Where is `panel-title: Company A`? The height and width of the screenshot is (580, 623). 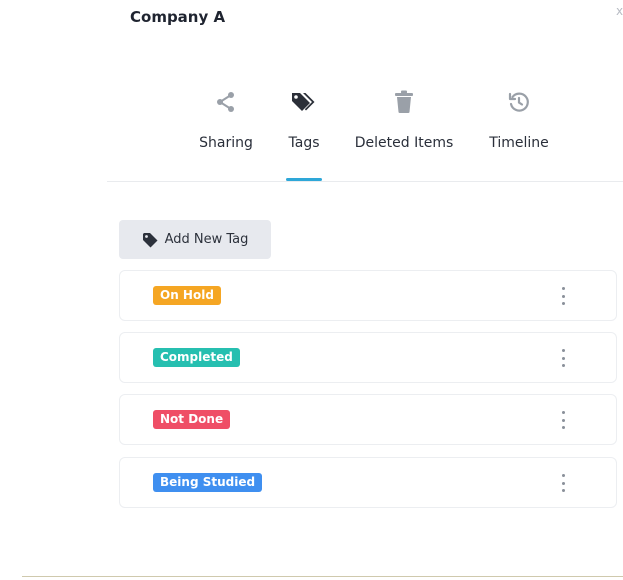
panel-title: Company A is located at coordinates (178, 17).